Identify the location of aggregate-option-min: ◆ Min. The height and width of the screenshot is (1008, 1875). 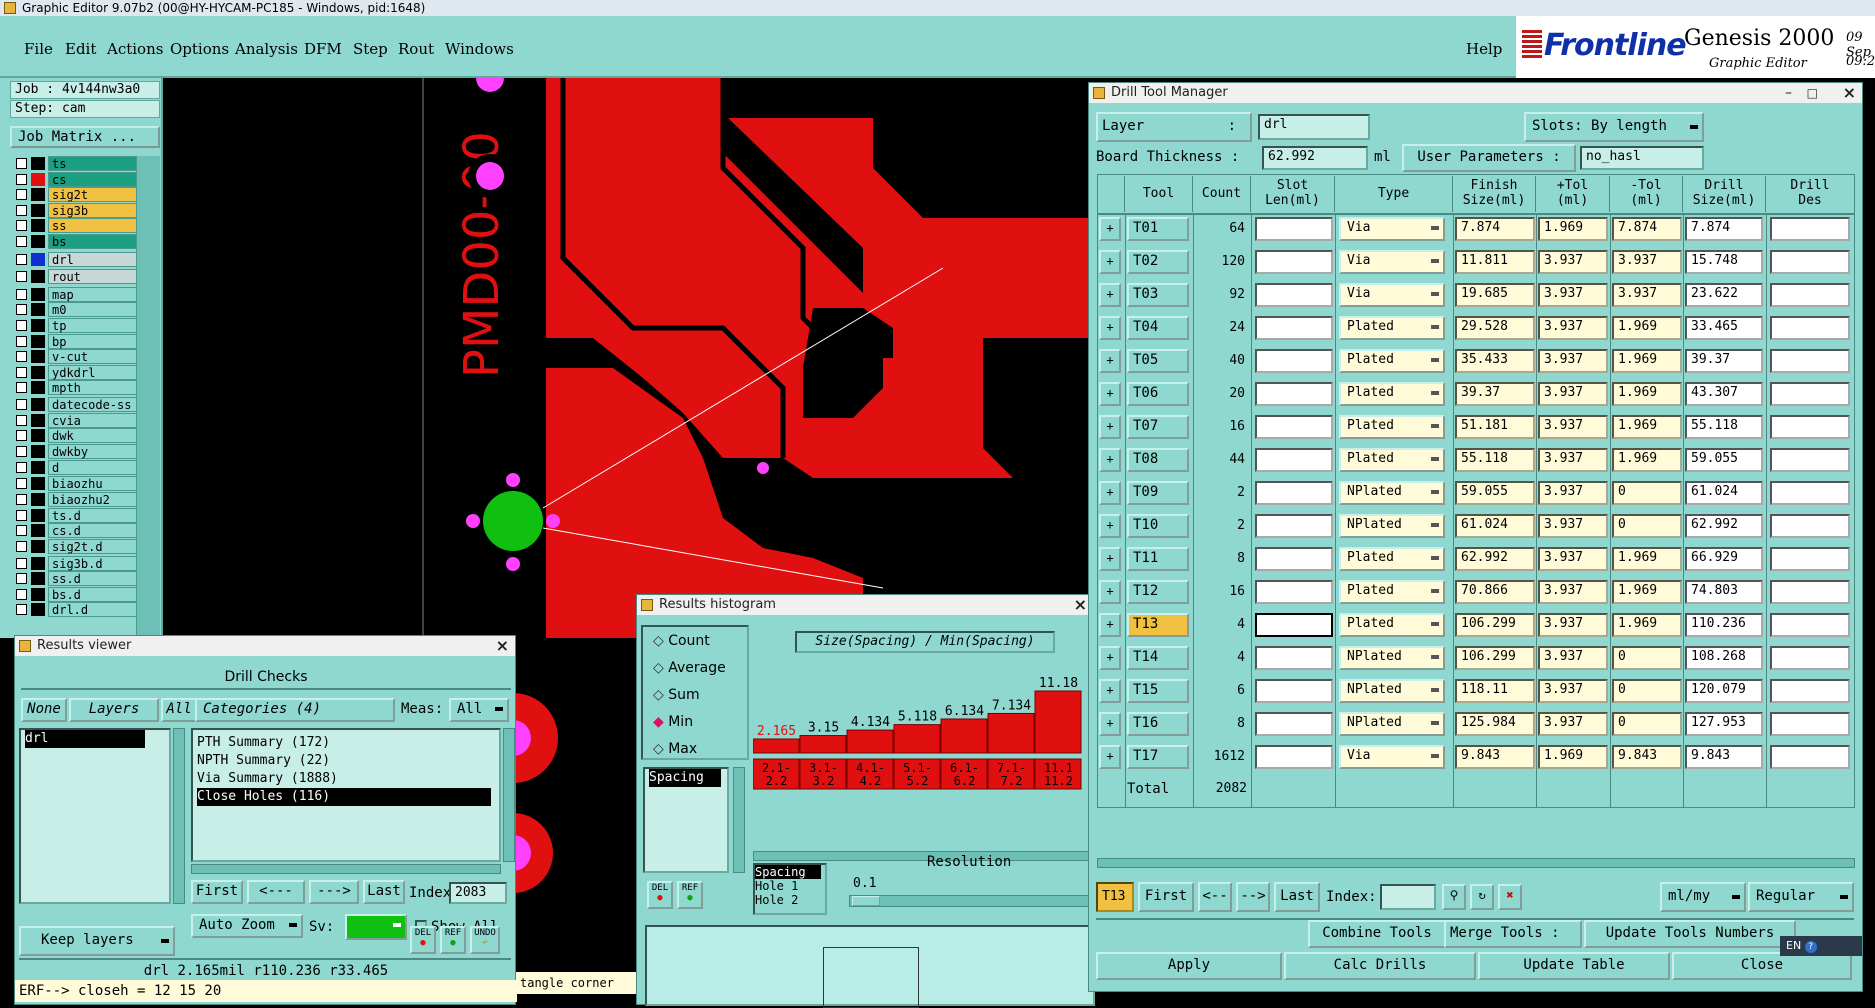
(673, 722).